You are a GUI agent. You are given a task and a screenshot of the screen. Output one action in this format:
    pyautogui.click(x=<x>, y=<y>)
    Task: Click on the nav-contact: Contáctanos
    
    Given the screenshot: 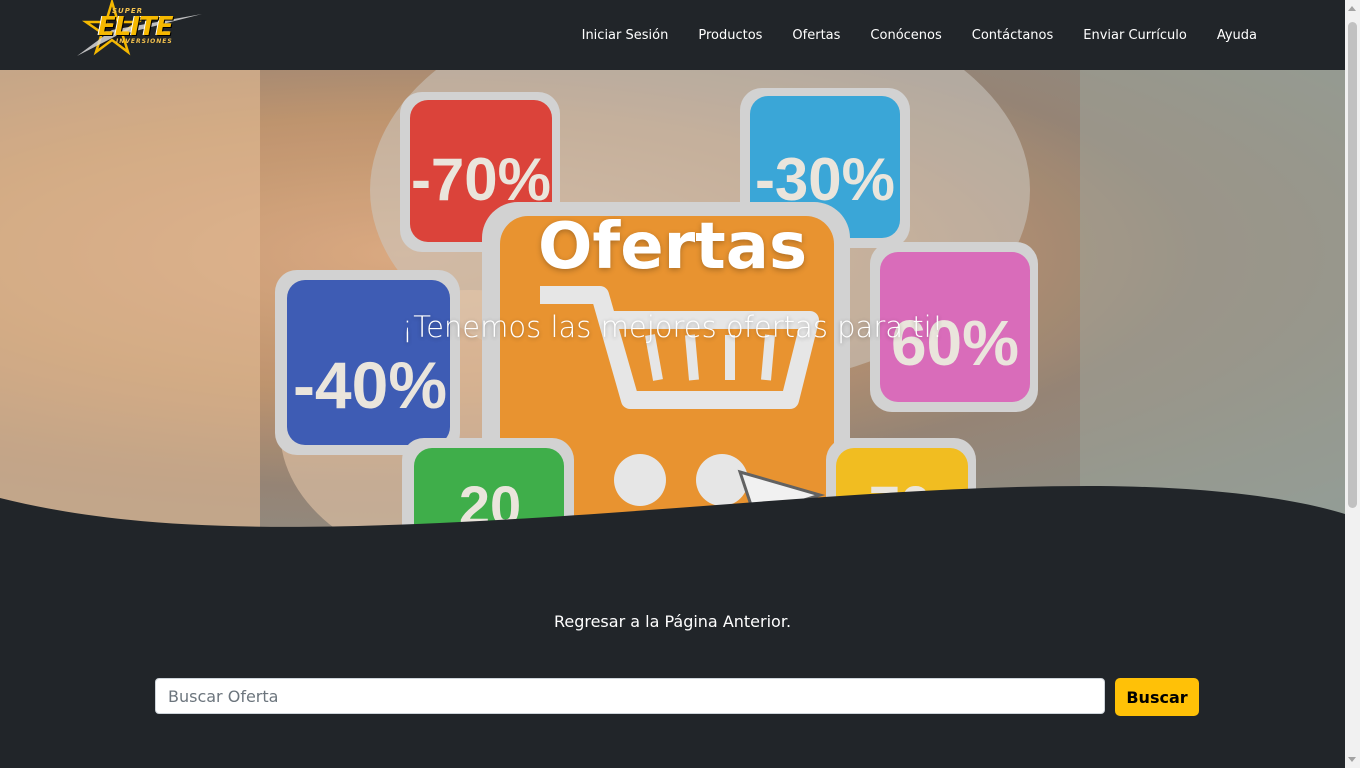 What is the action you would take?
    pyautogui.click(x=1013, y=35)
    